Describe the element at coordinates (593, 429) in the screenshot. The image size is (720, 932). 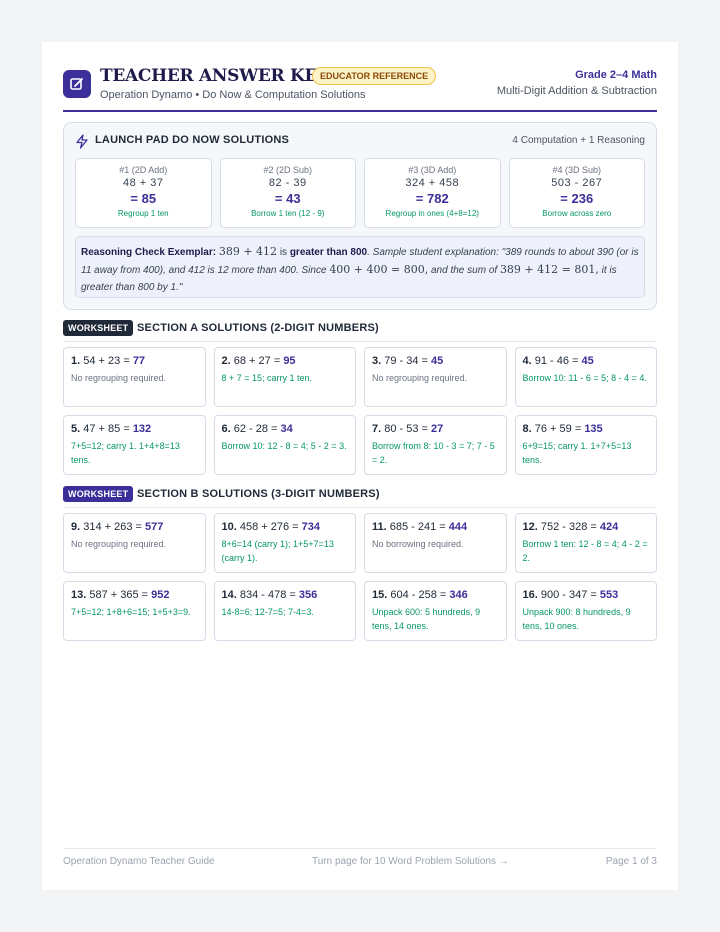
I see `problem-answer: 135` at that location.